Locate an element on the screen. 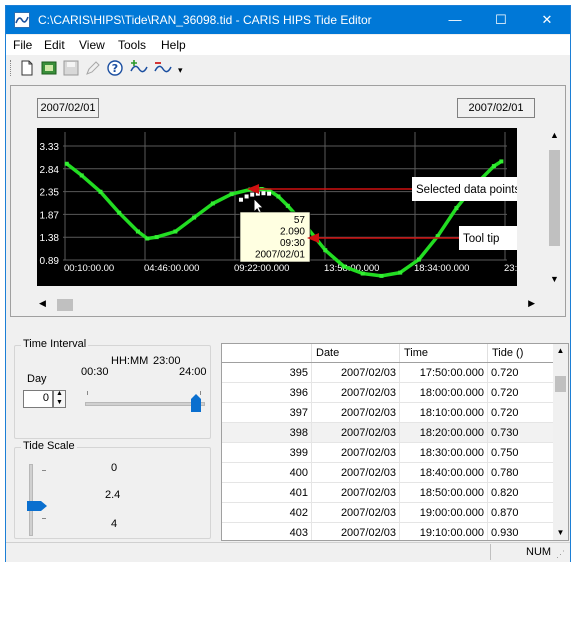  table-row: 395 2007/02/03 17:50:00.000 0.720 is located at coordinates (388, 372).